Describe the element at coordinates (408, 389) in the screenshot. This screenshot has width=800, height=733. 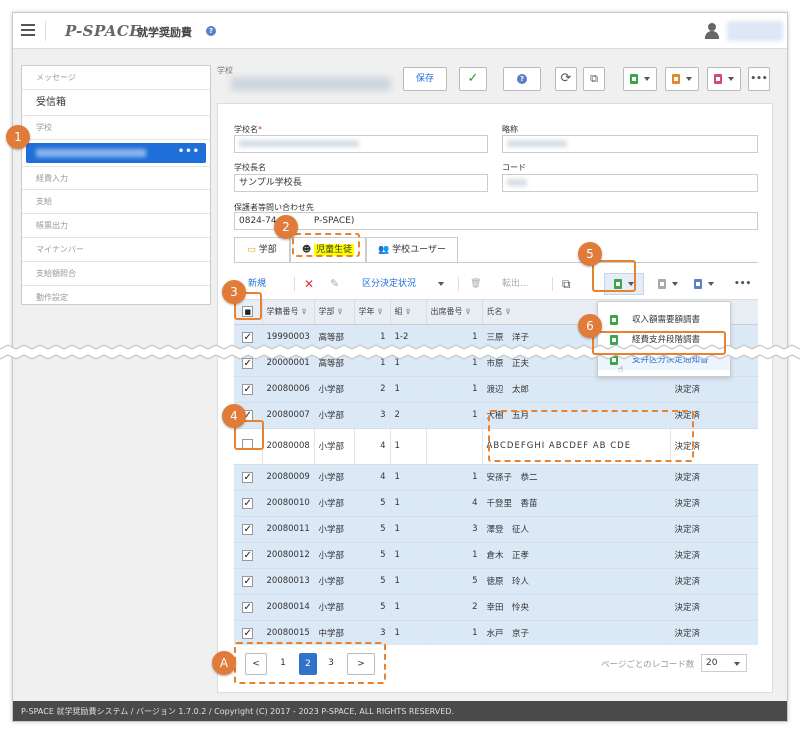
I see `cell-class: 1` at that location.